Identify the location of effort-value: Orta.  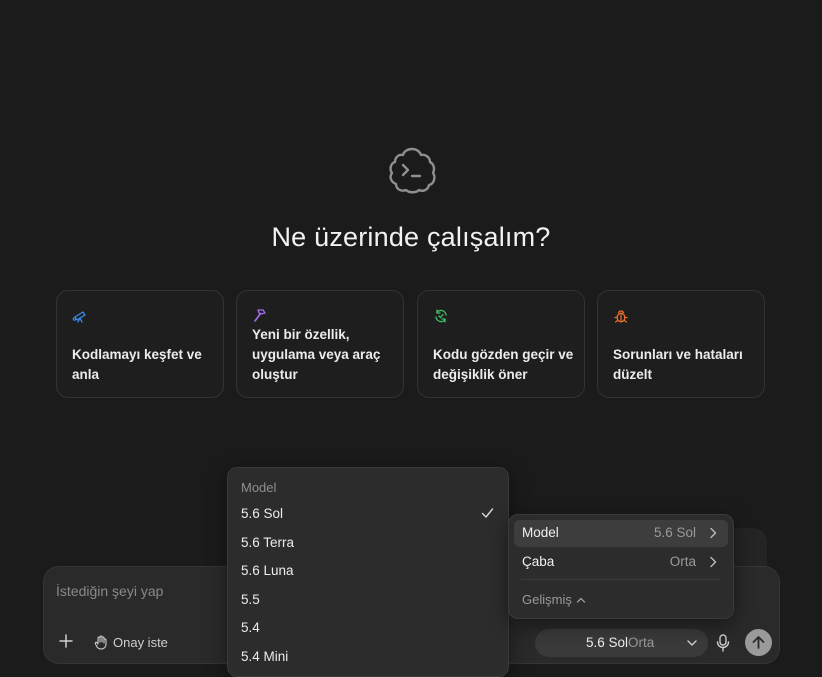
(641, 642).